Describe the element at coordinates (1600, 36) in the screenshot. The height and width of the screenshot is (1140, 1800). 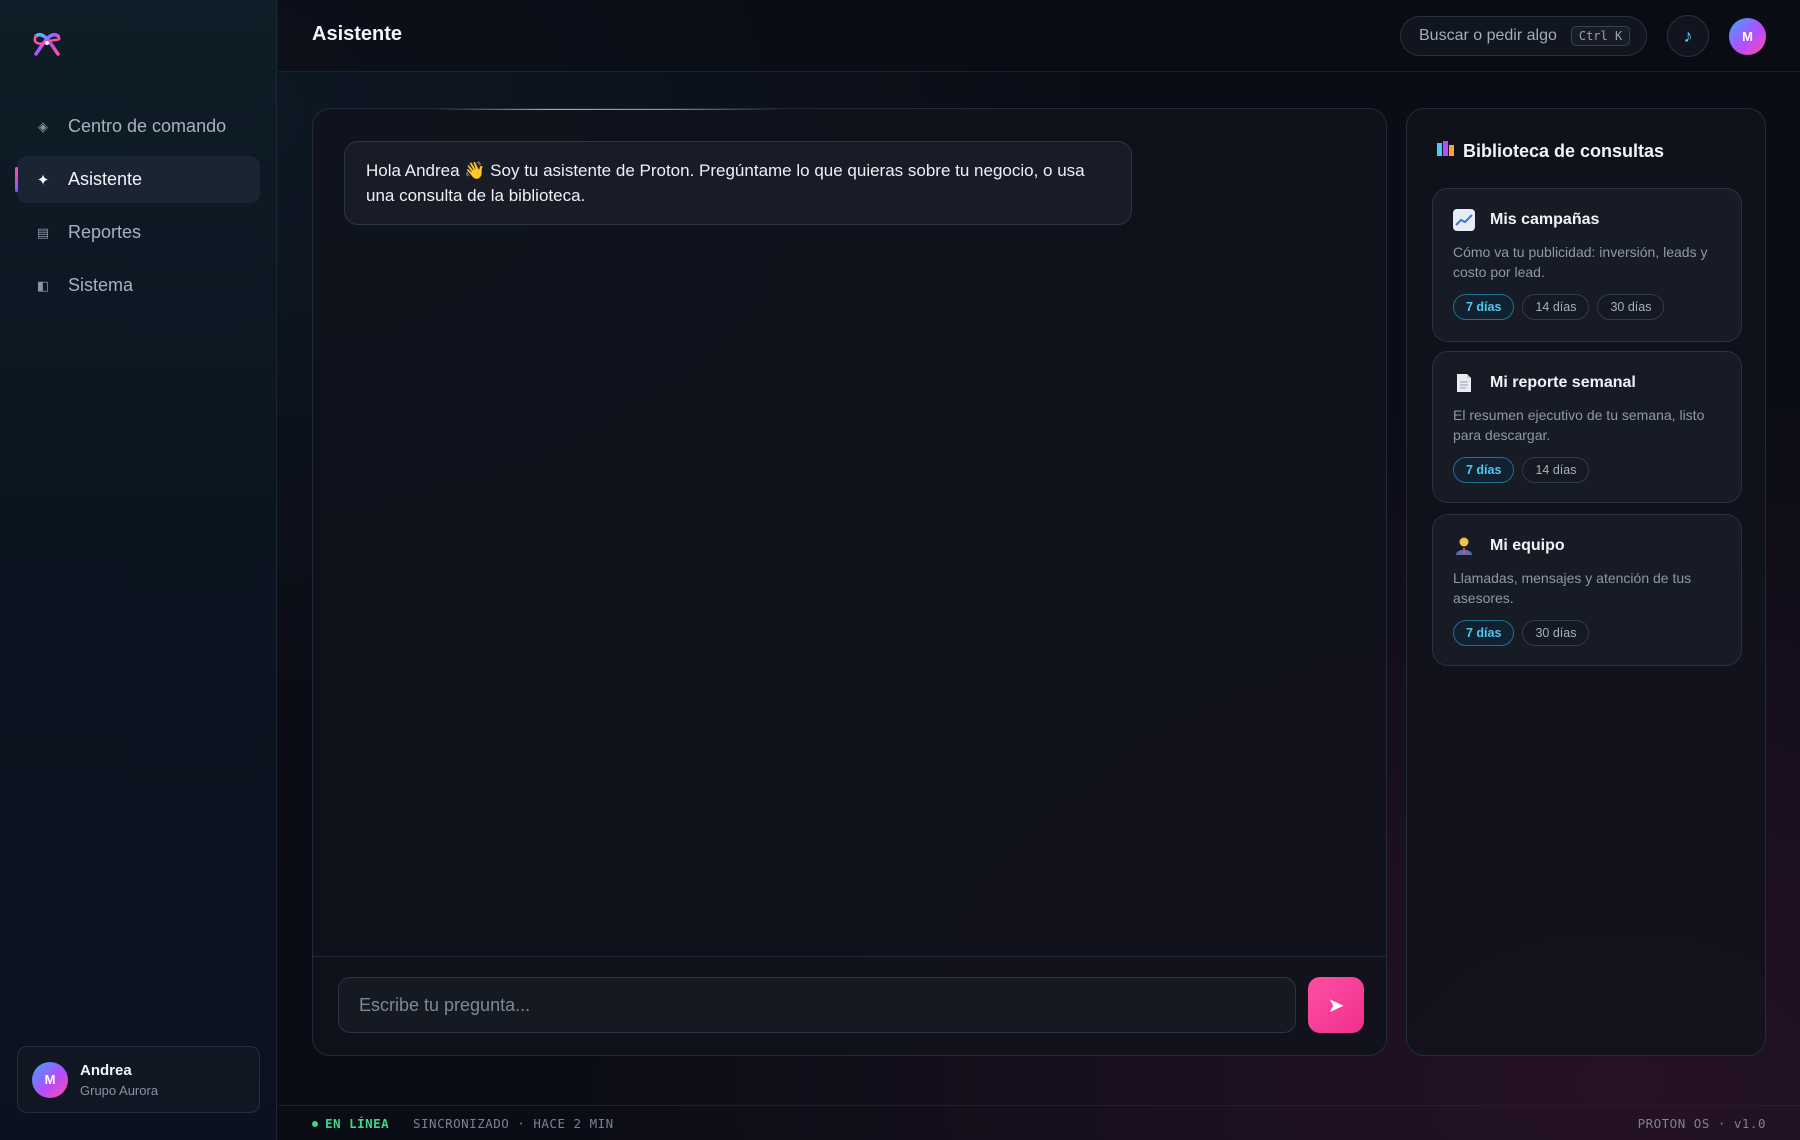
I see `shortcut-hint: Ctrl K` at that location.